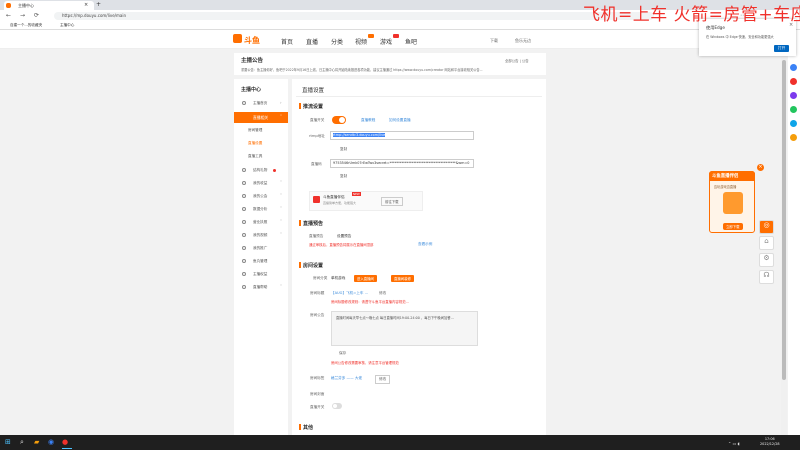 The width and height of the screenshot is (800, 450). I want to click on wallet-icon, so click(244, 183).